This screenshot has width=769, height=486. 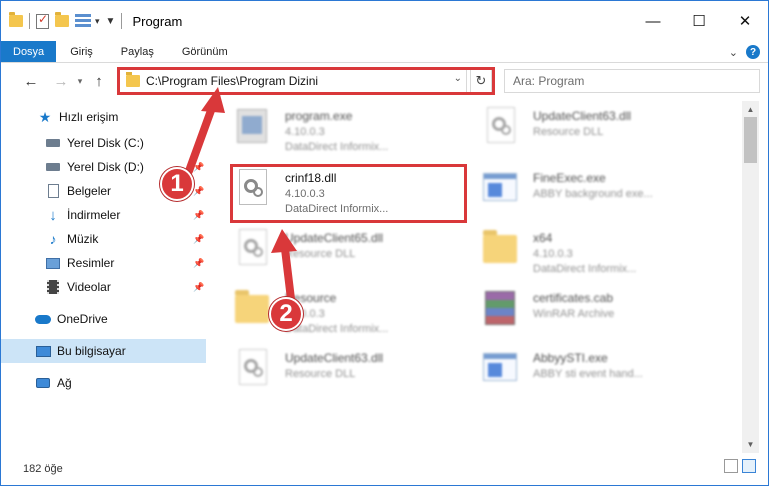 What do you see at coordinates (570, 358) in the screenshot?
I see `file-name: AbbyySTI.exe` at bounding box center [570, 358].